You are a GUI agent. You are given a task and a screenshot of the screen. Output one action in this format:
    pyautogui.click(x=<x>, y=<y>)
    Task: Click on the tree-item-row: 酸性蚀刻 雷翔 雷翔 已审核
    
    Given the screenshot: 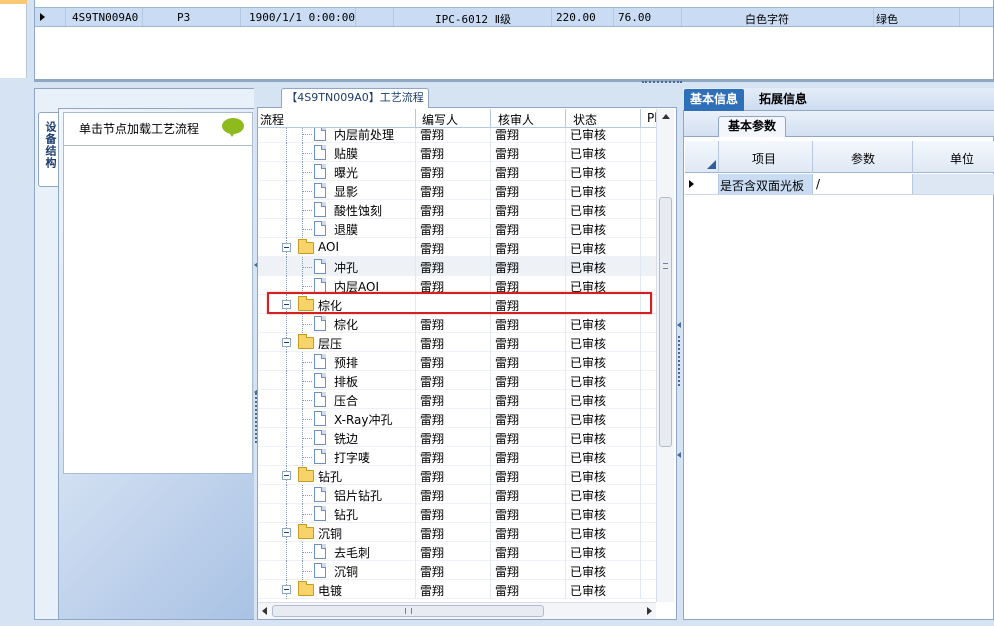 What is the action you would take?
    pyautogui.click(x=457, y=209)
    